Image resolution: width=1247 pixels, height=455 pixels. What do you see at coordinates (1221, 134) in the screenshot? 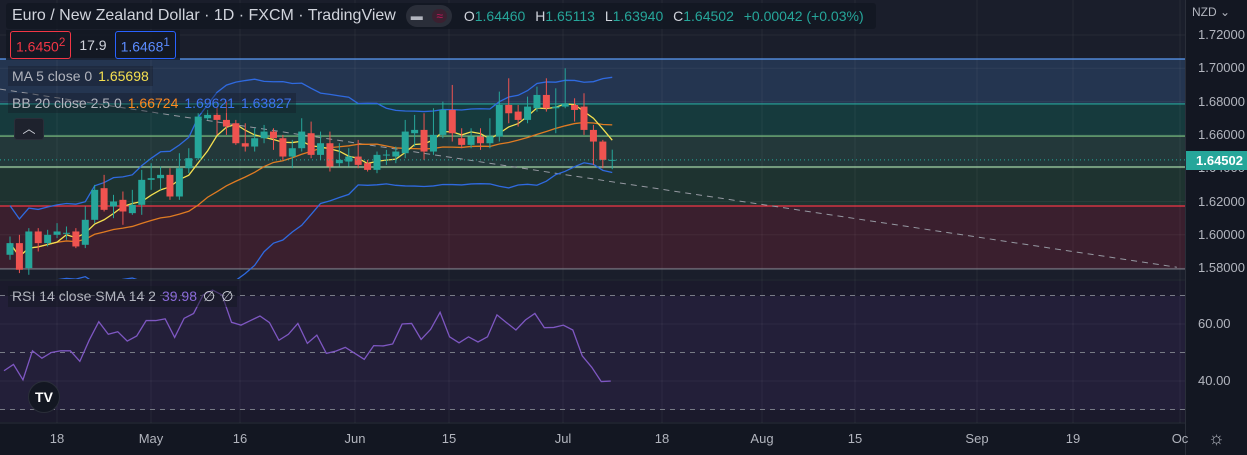
I see `price-tick: 1.66000` at bounding box center [1221, 134].